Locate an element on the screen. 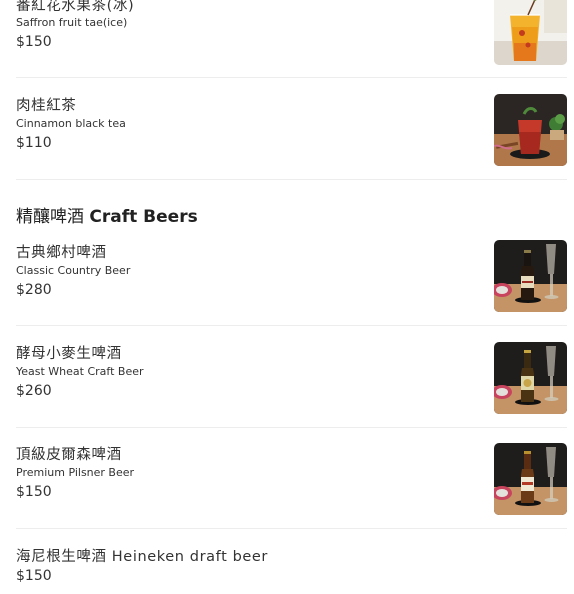  classic-country-beer-image is located at coordinates (530, 276).